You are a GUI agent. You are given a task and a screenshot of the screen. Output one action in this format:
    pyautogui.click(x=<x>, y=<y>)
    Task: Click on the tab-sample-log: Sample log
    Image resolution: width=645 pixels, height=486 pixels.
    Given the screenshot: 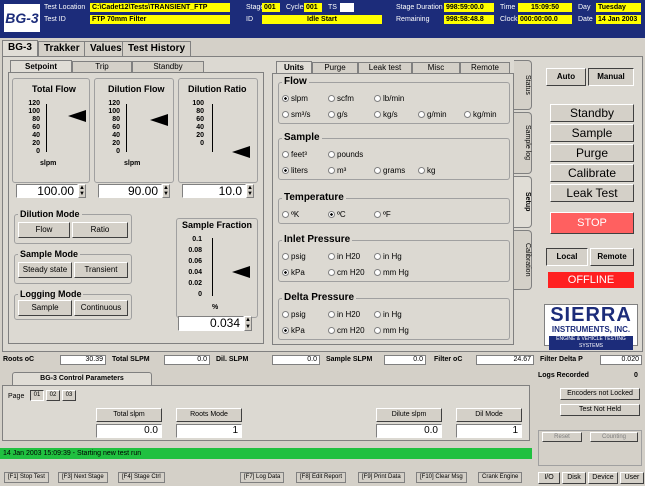 What is the action you would take?
    pyautogui.click(x=523, y=143)
    